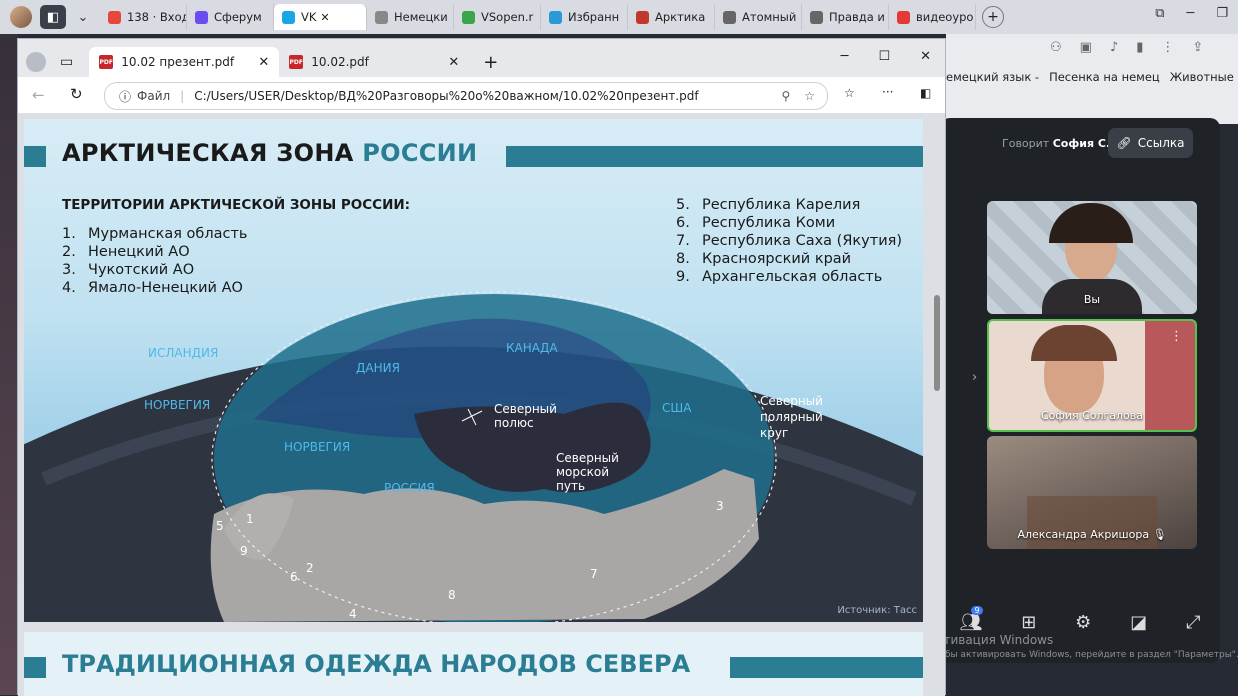 Image resolution: width=1238 pixels, height=696 pixels. Describe the element at coordinates (720, 506) in the screenshot. I see `region-number: 3` at that location.